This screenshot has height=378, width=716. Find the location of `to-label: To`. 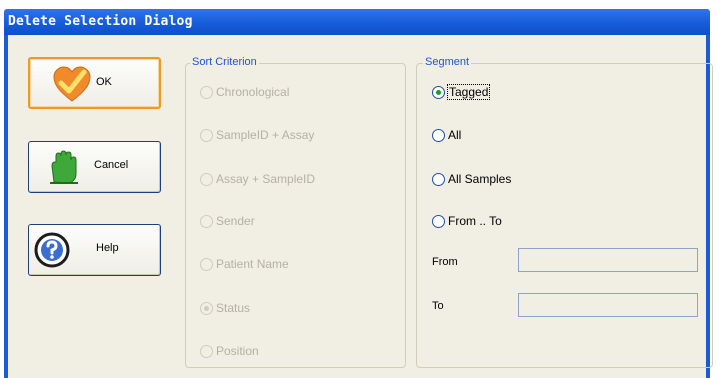

to-label: To is located at coordinates (438, 306).